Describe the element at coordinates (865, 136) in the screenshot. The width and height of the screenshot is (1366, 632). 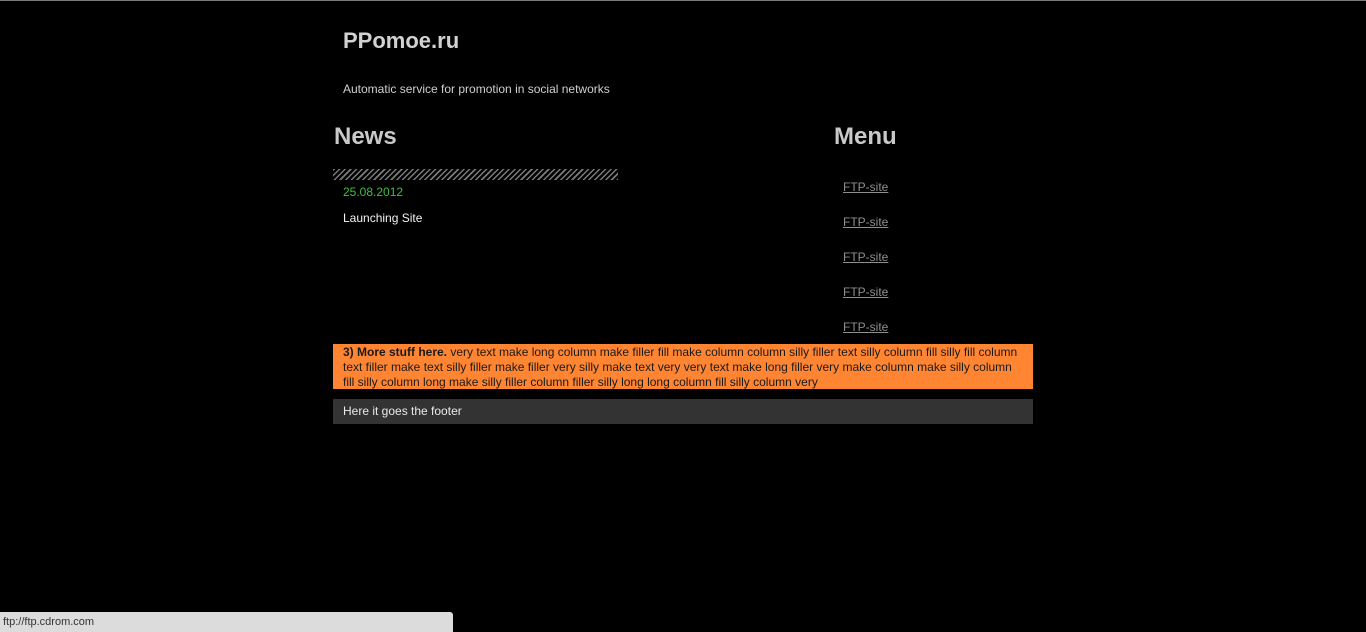
I see `menu-heading: Menu` at that location.